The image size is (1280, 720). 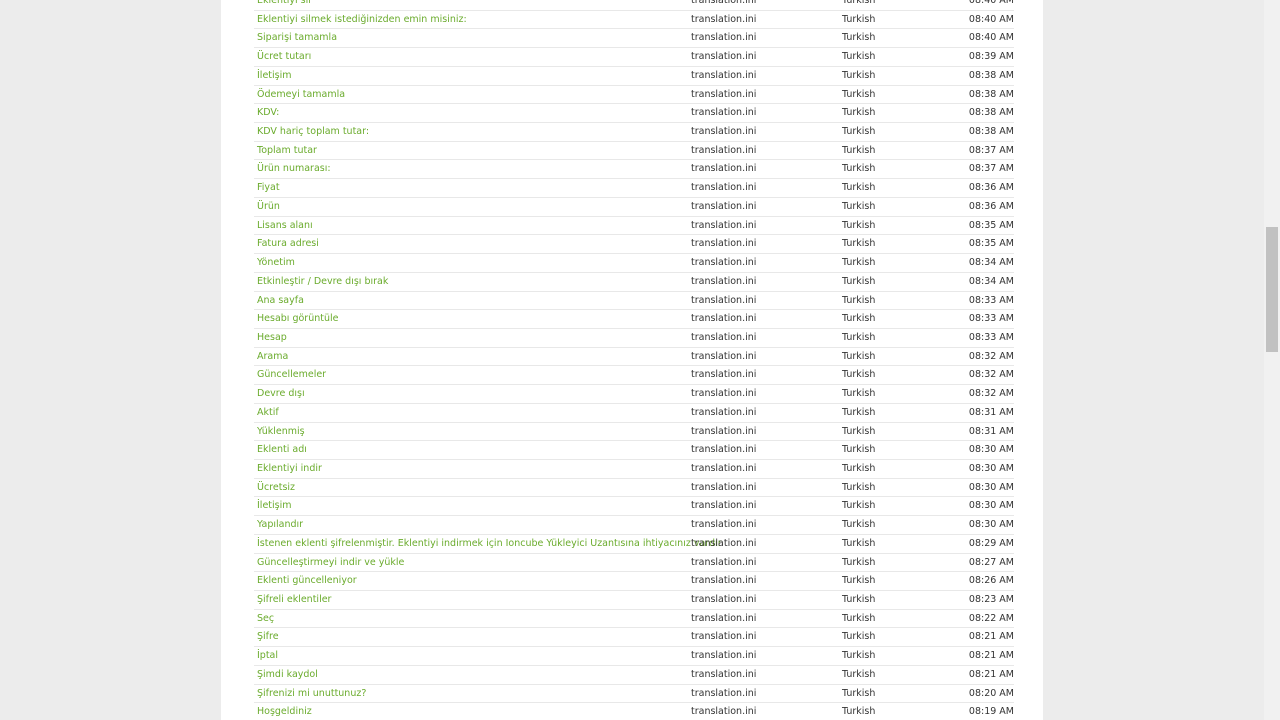 What do you see at coordinates (281, 432) in the screenshot?
I see `translation-string-link: Yüklenmiş` at bounding box center [281, 432].